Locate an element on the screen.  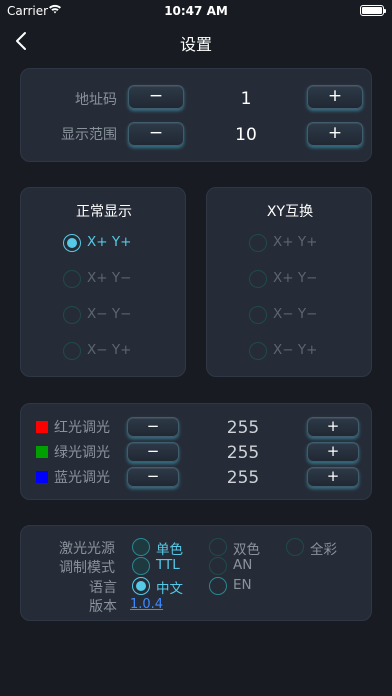
laser-source-label: 激光光源 is located at coordinates (87, 549).